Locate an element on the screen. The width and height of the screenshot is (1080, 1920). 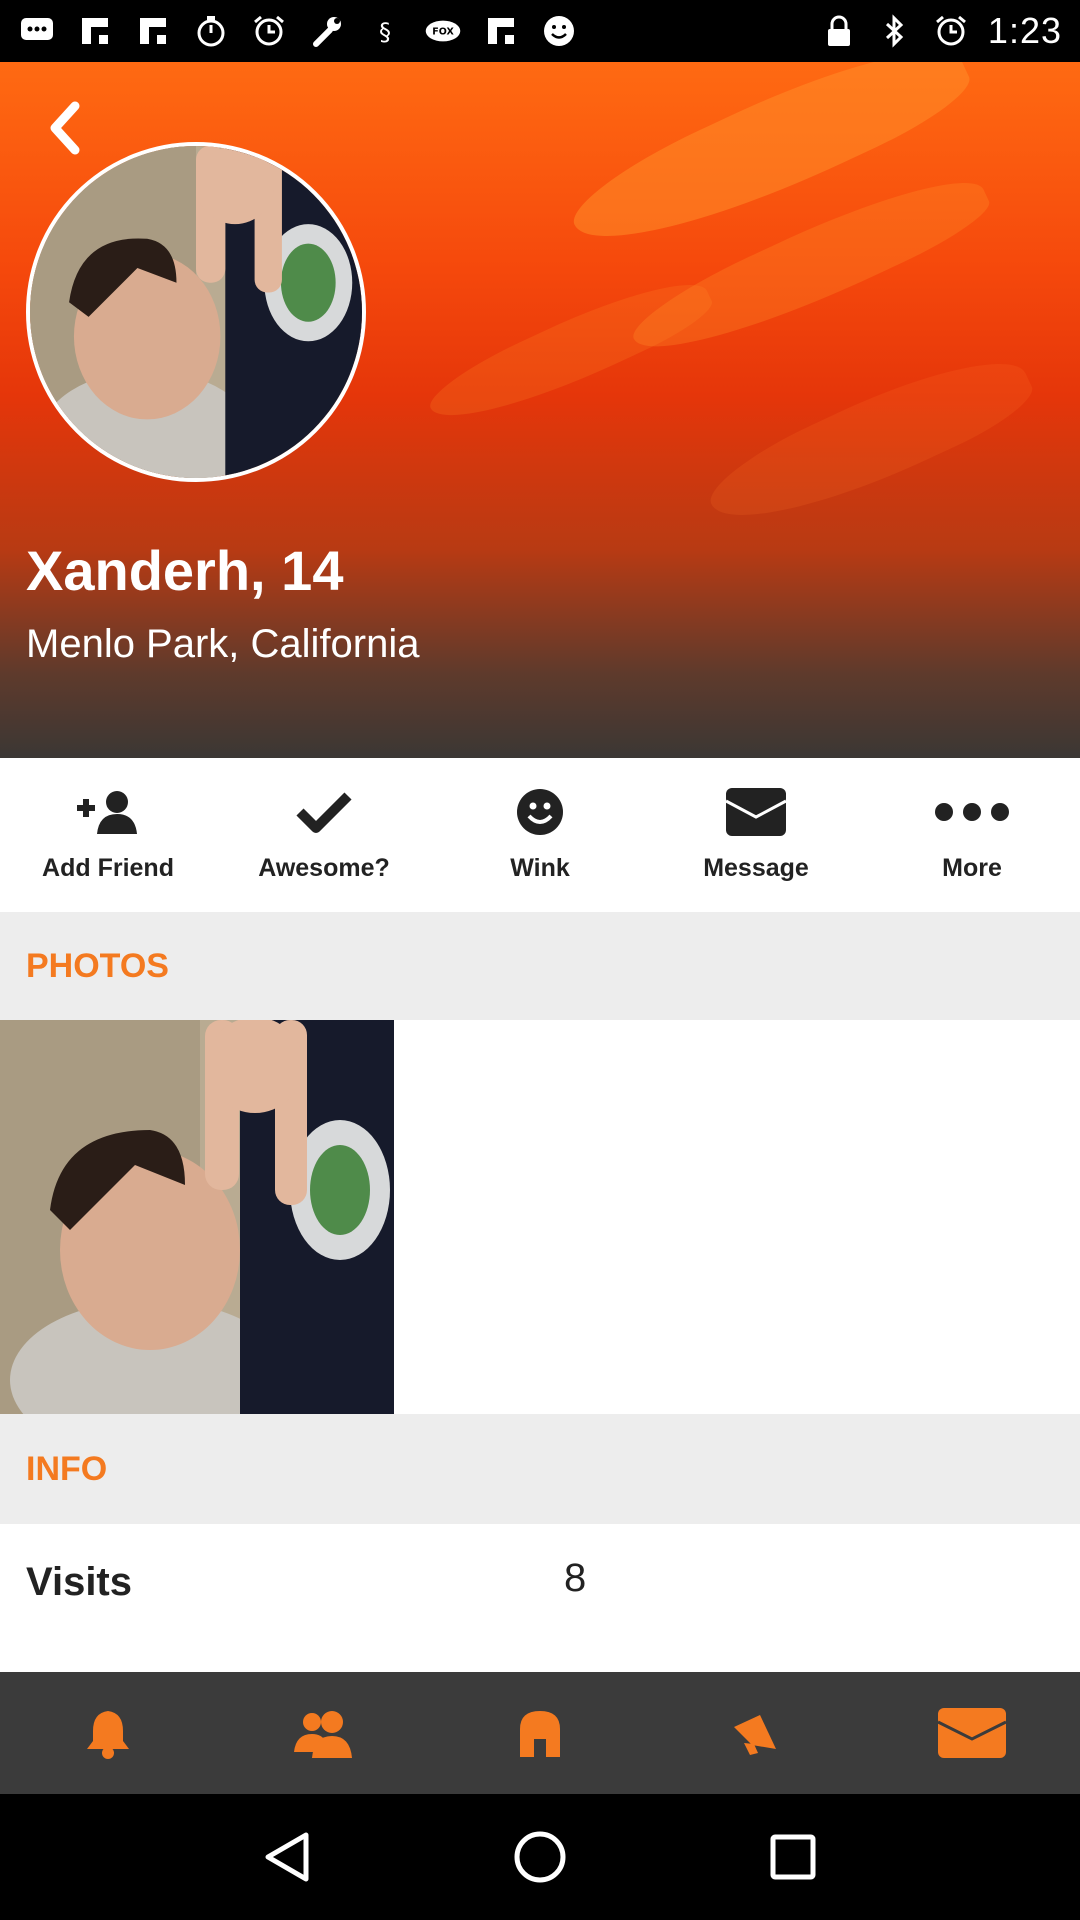
bell-icon is located at coordinates (108, 1735).